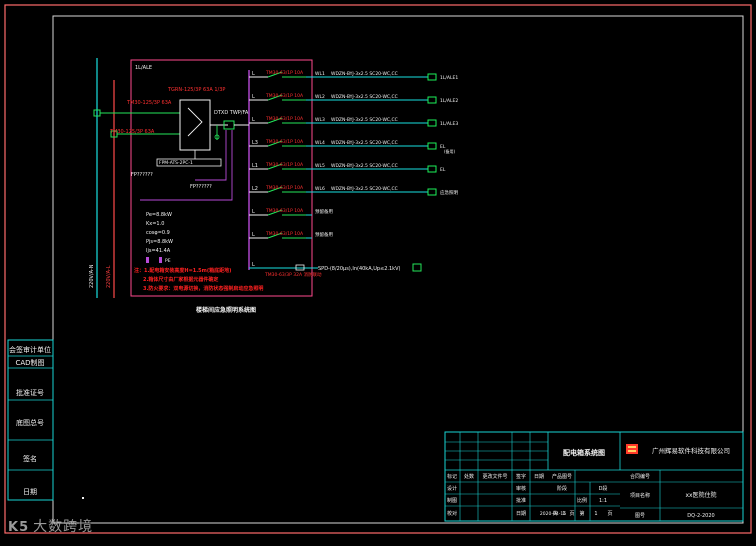  What do you see at coordinates (581, 513) in the screenshot?
I see `tb-sheet-4: 第` at bounding box center [581, 513].